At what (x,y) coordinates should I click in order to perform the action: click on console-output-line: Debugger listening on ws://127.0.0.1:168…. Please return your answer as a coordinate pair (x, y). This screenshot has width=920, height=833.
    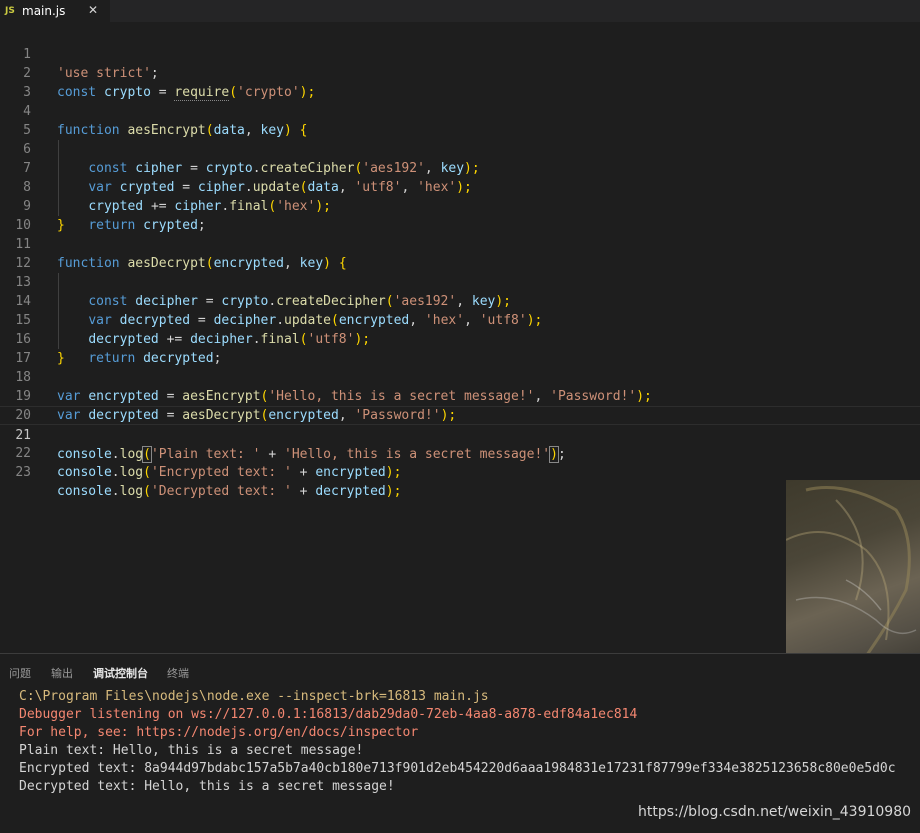
    Looking at the image, I should click on (328, 714).